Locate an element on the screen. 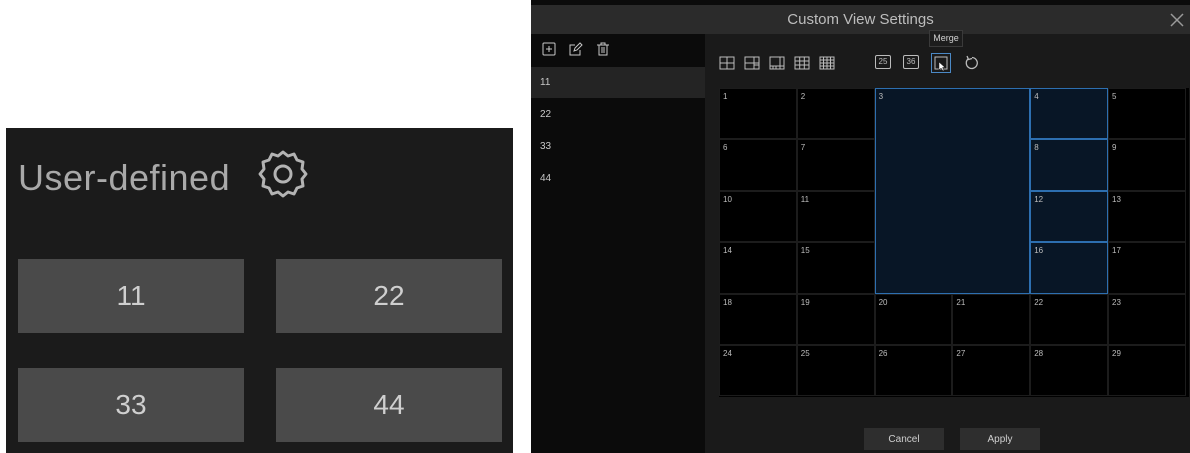 Image resolution: width=1190 pixels, height=453 pixels. grid-cell: 24 is located at coordinates (758, 371).